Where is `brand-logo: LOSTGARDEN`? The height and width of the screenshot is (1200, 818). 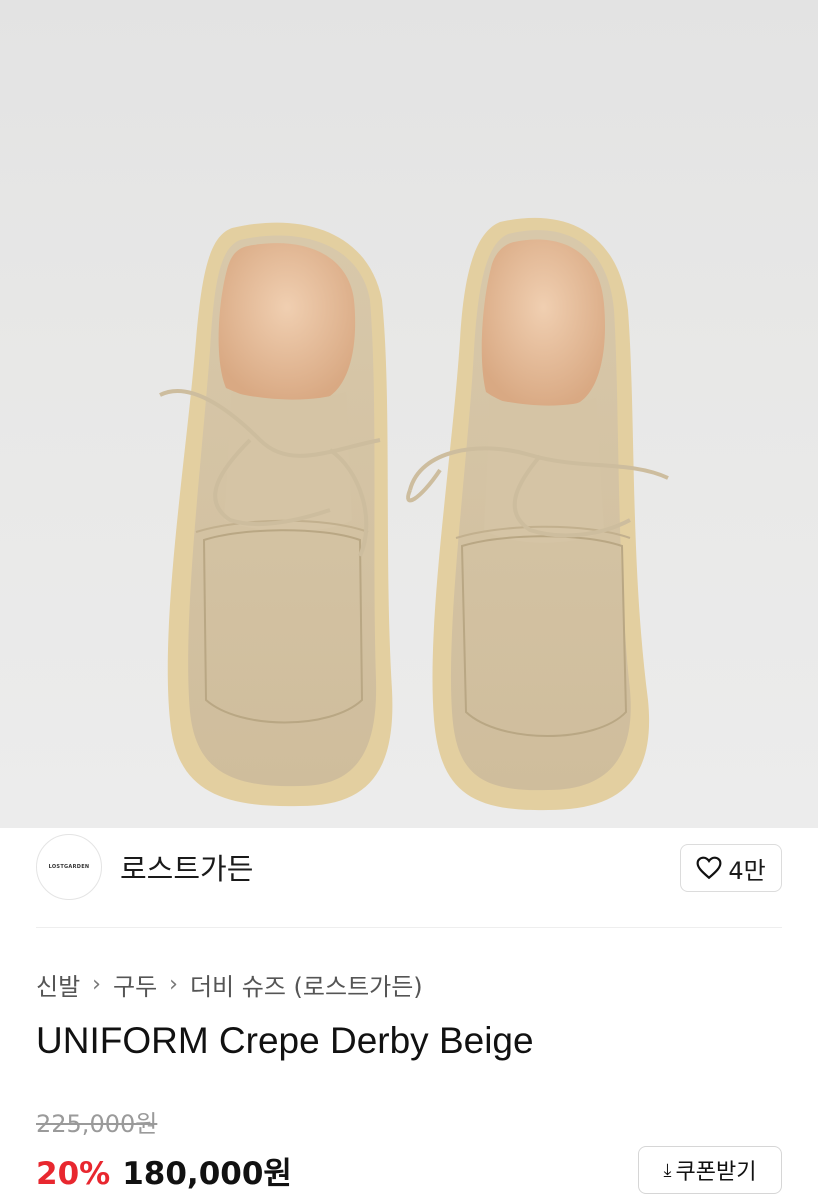
brand-logo: LOSTGARDEN is located at coordinates (69, 867).